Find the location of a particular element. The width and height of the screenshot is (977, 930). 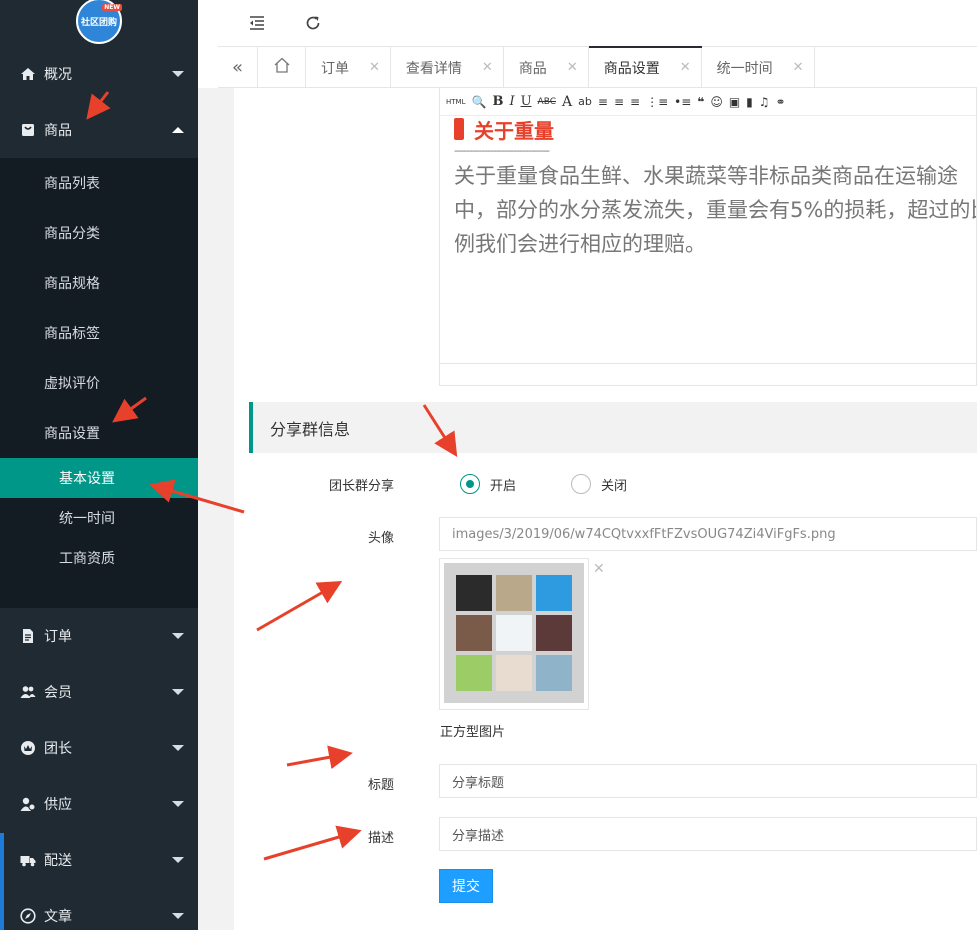

avatar-image is located at coordinates (514, 633).